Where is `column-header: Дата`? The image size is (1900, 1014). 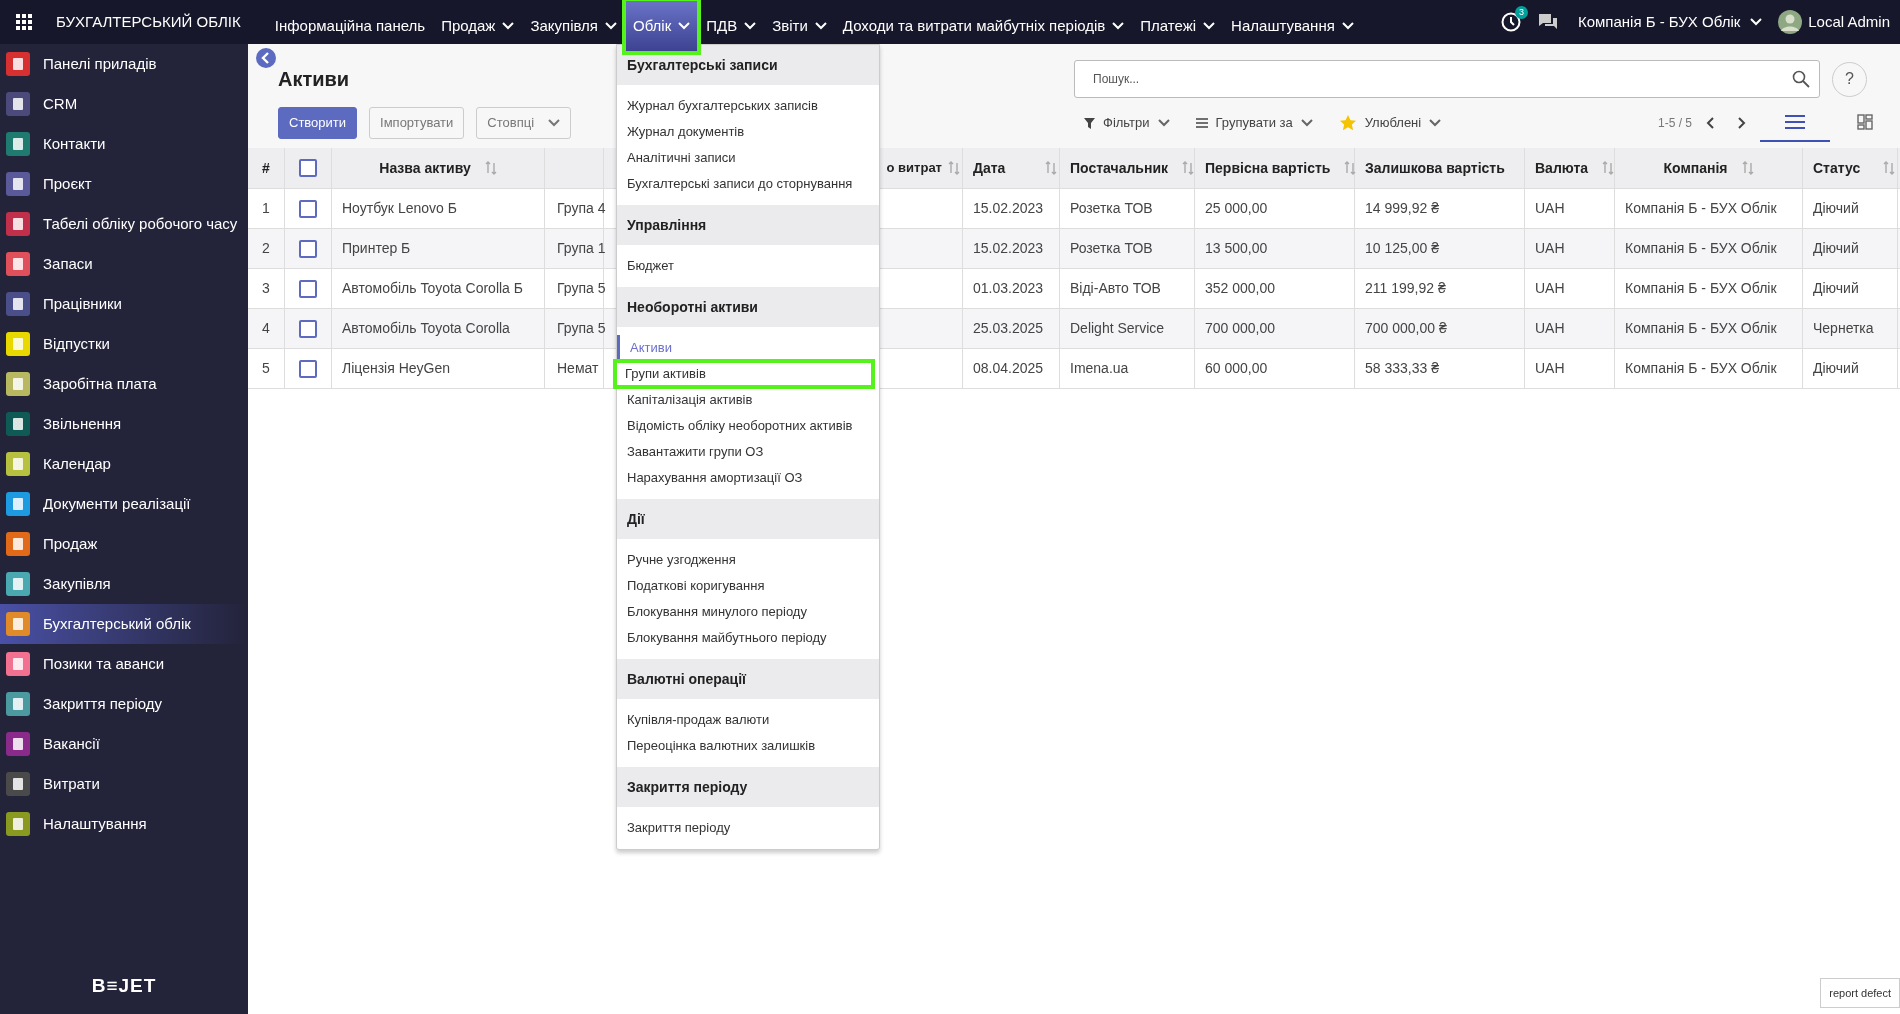
column-header: Дата is located at coordinates (989, 168).